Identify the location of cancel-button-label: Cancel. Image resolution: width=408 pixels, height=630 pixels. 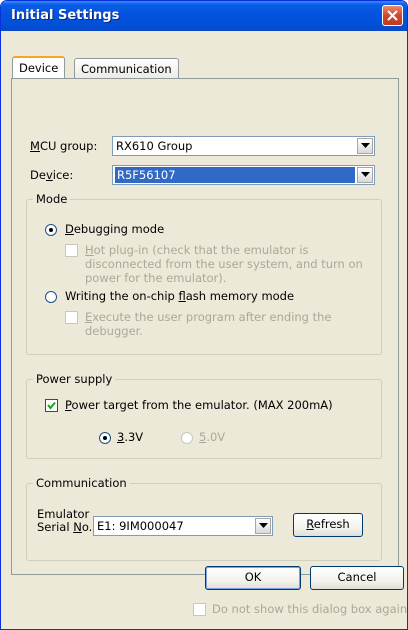
(357, 577).